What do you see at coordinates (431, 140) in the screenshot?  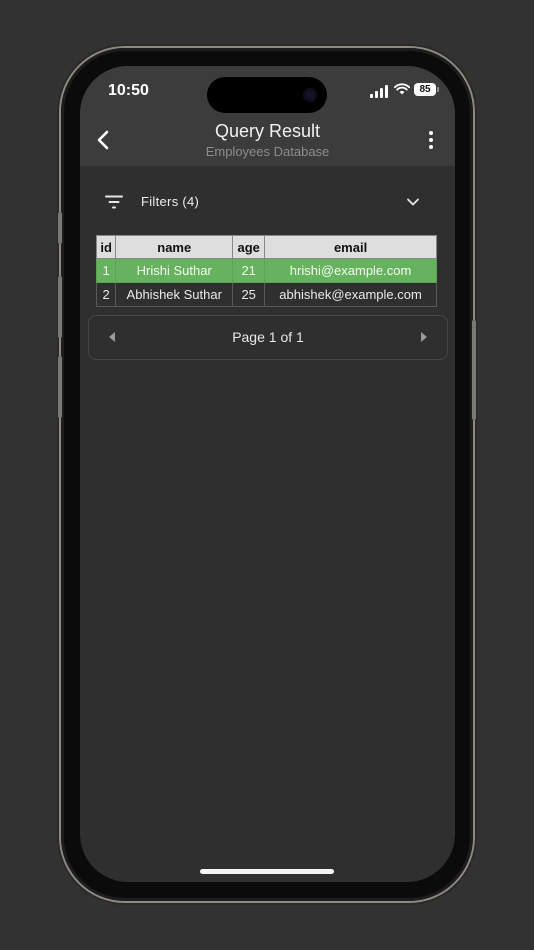 I see `more-vertical-icon` at bounding box center [431, 140].